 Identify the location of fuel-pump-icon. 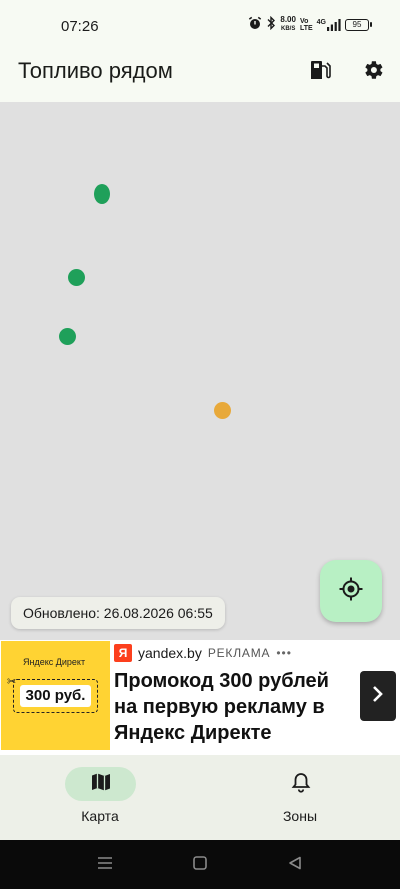
(320, 72).